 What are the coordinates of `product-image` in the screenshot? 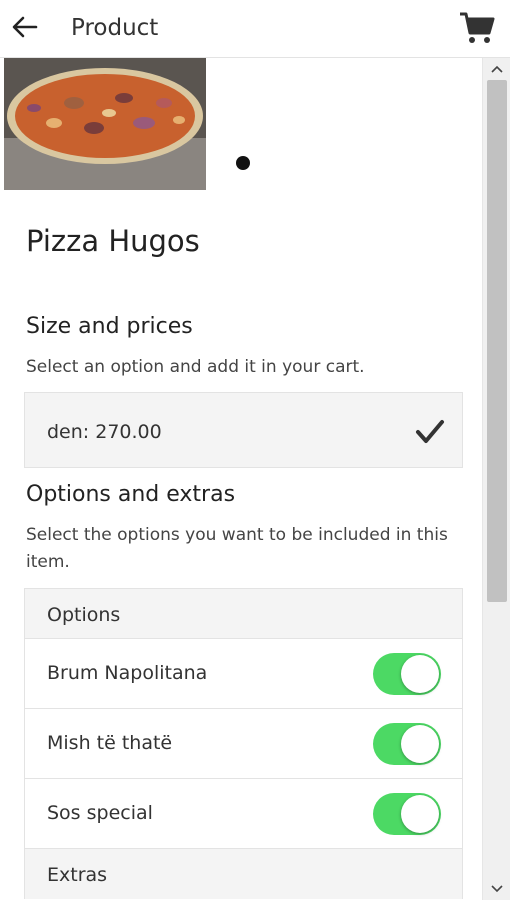 It's located at (105, 124).